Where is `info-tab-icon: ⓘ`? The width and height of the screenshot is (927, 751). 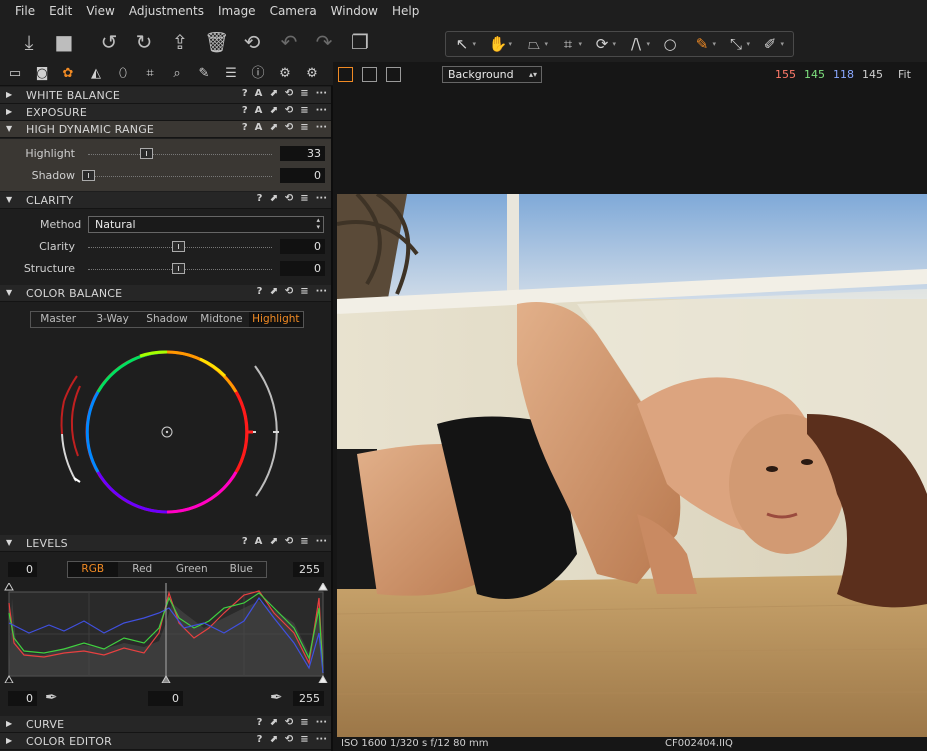 info-tab-icon: ⓘ is located at coordinates (258, 74).